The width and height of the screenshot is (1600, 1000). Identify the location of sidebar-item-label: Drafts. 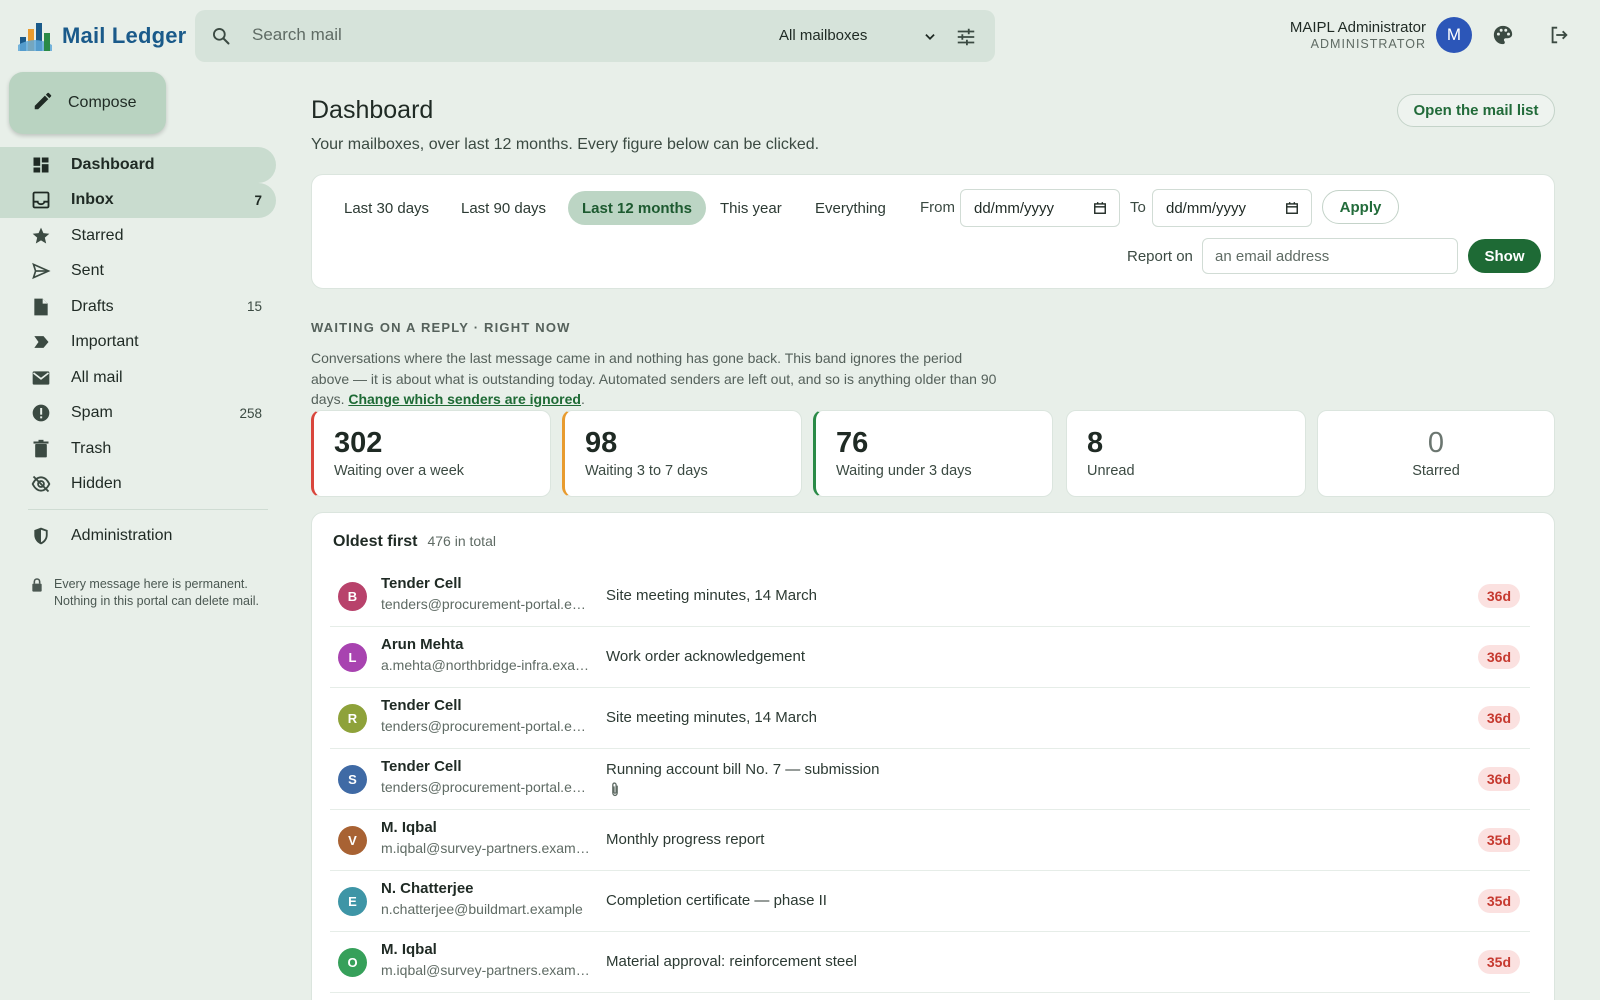
(92, 306).